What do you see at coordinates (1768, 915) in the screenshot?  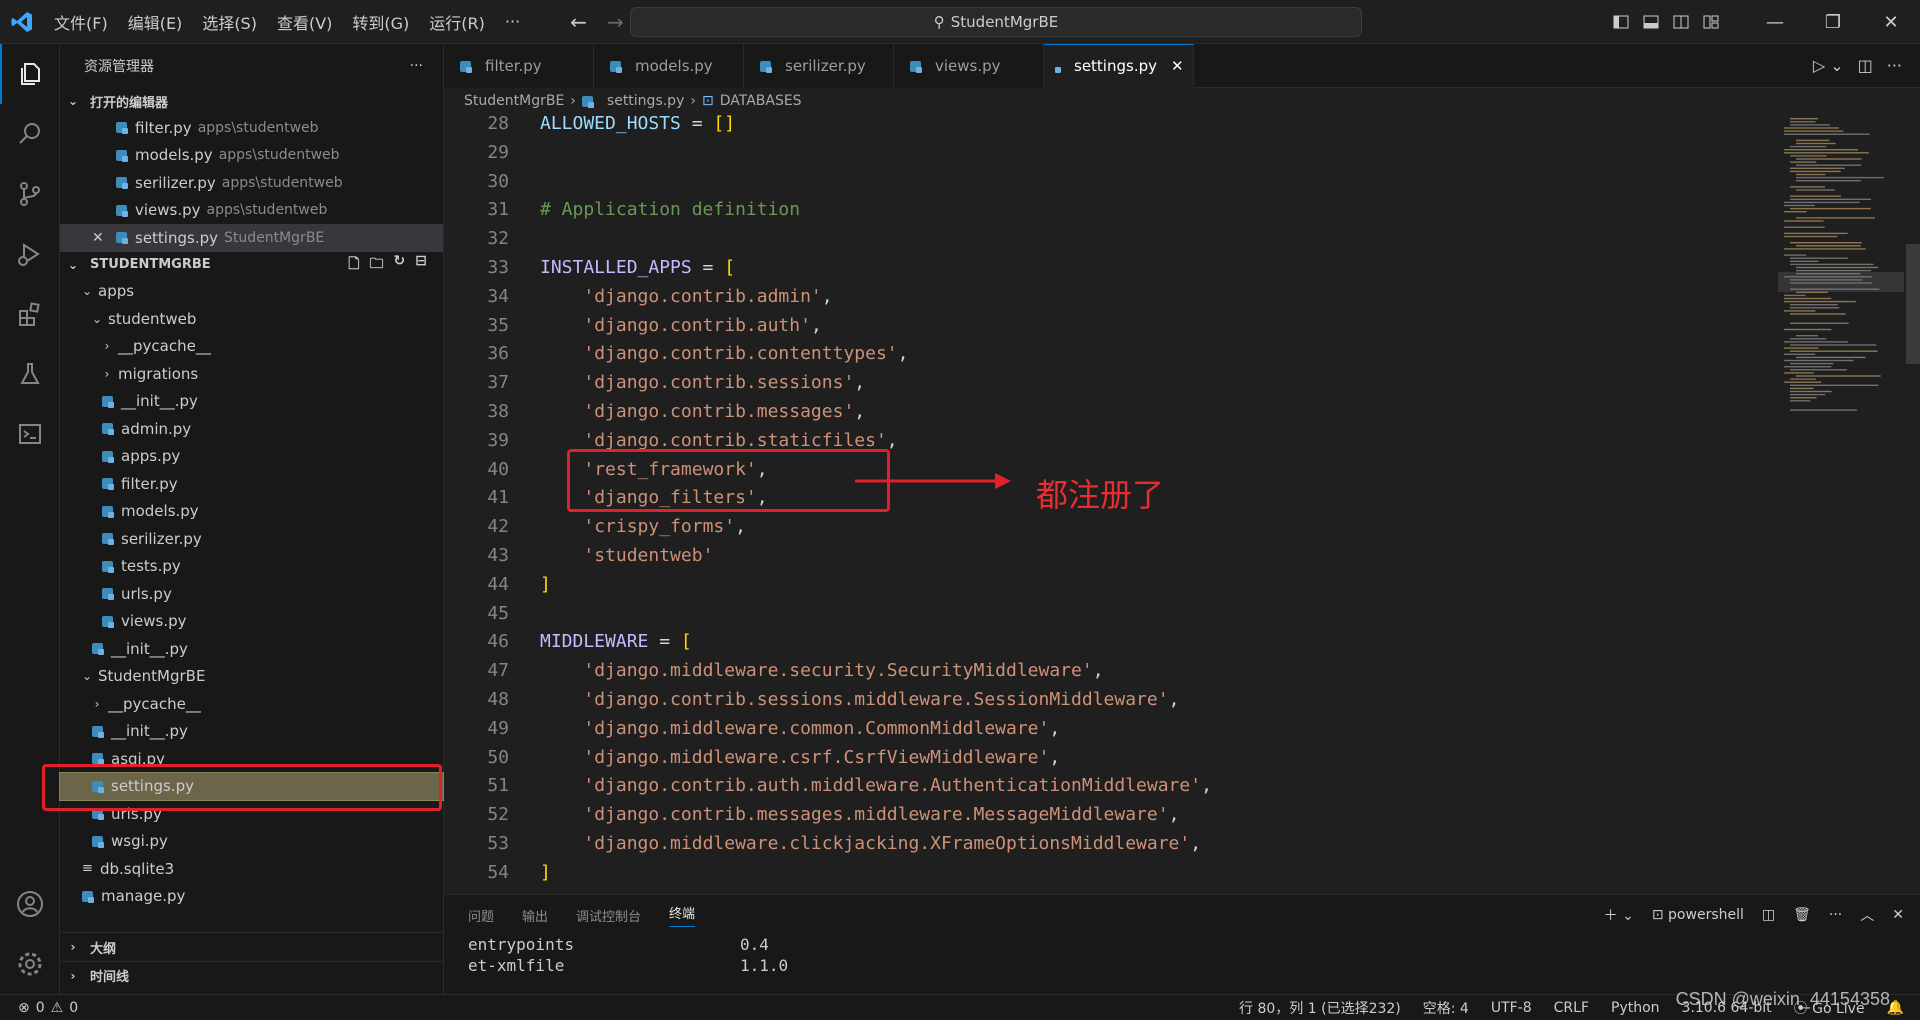 I see `split-terminal-icon: ◫` at bounding box center [1768, 915].